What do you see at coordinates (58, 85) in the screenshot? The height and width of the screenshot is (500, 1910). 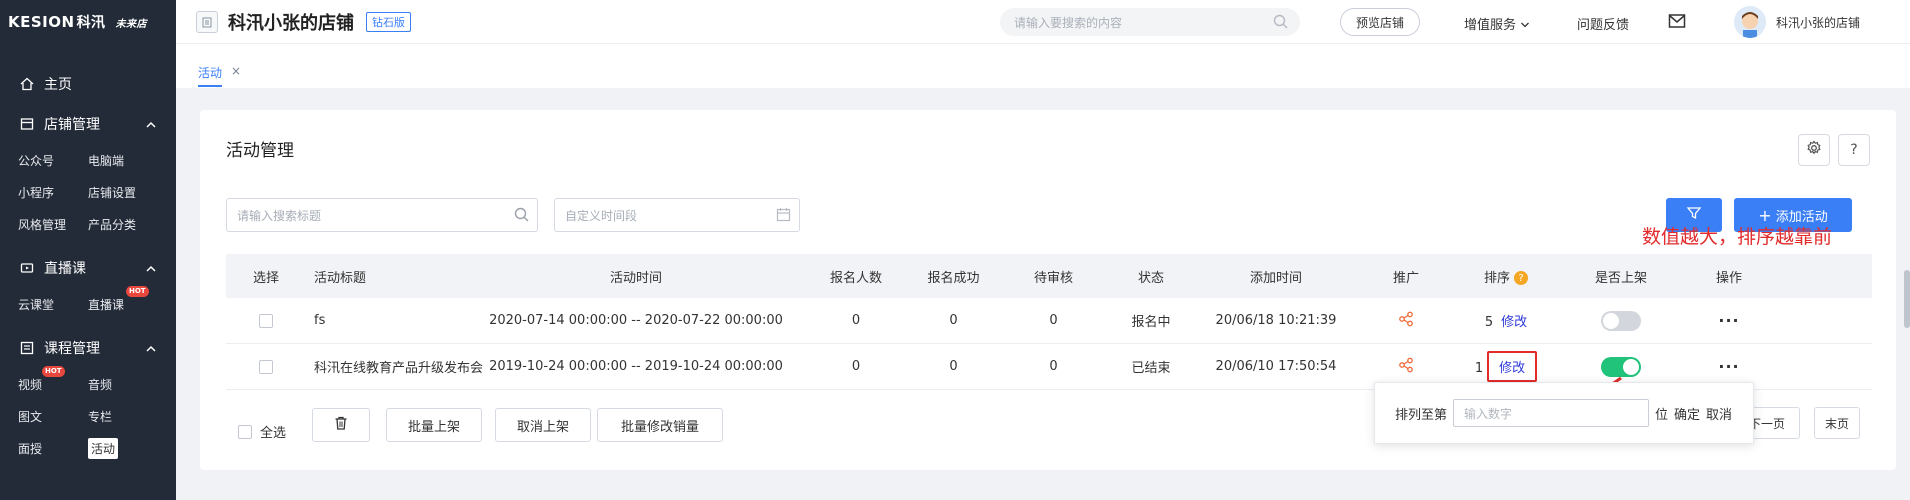 I see `sidebar-item-label: 主页` at bounding box center [58, 85].